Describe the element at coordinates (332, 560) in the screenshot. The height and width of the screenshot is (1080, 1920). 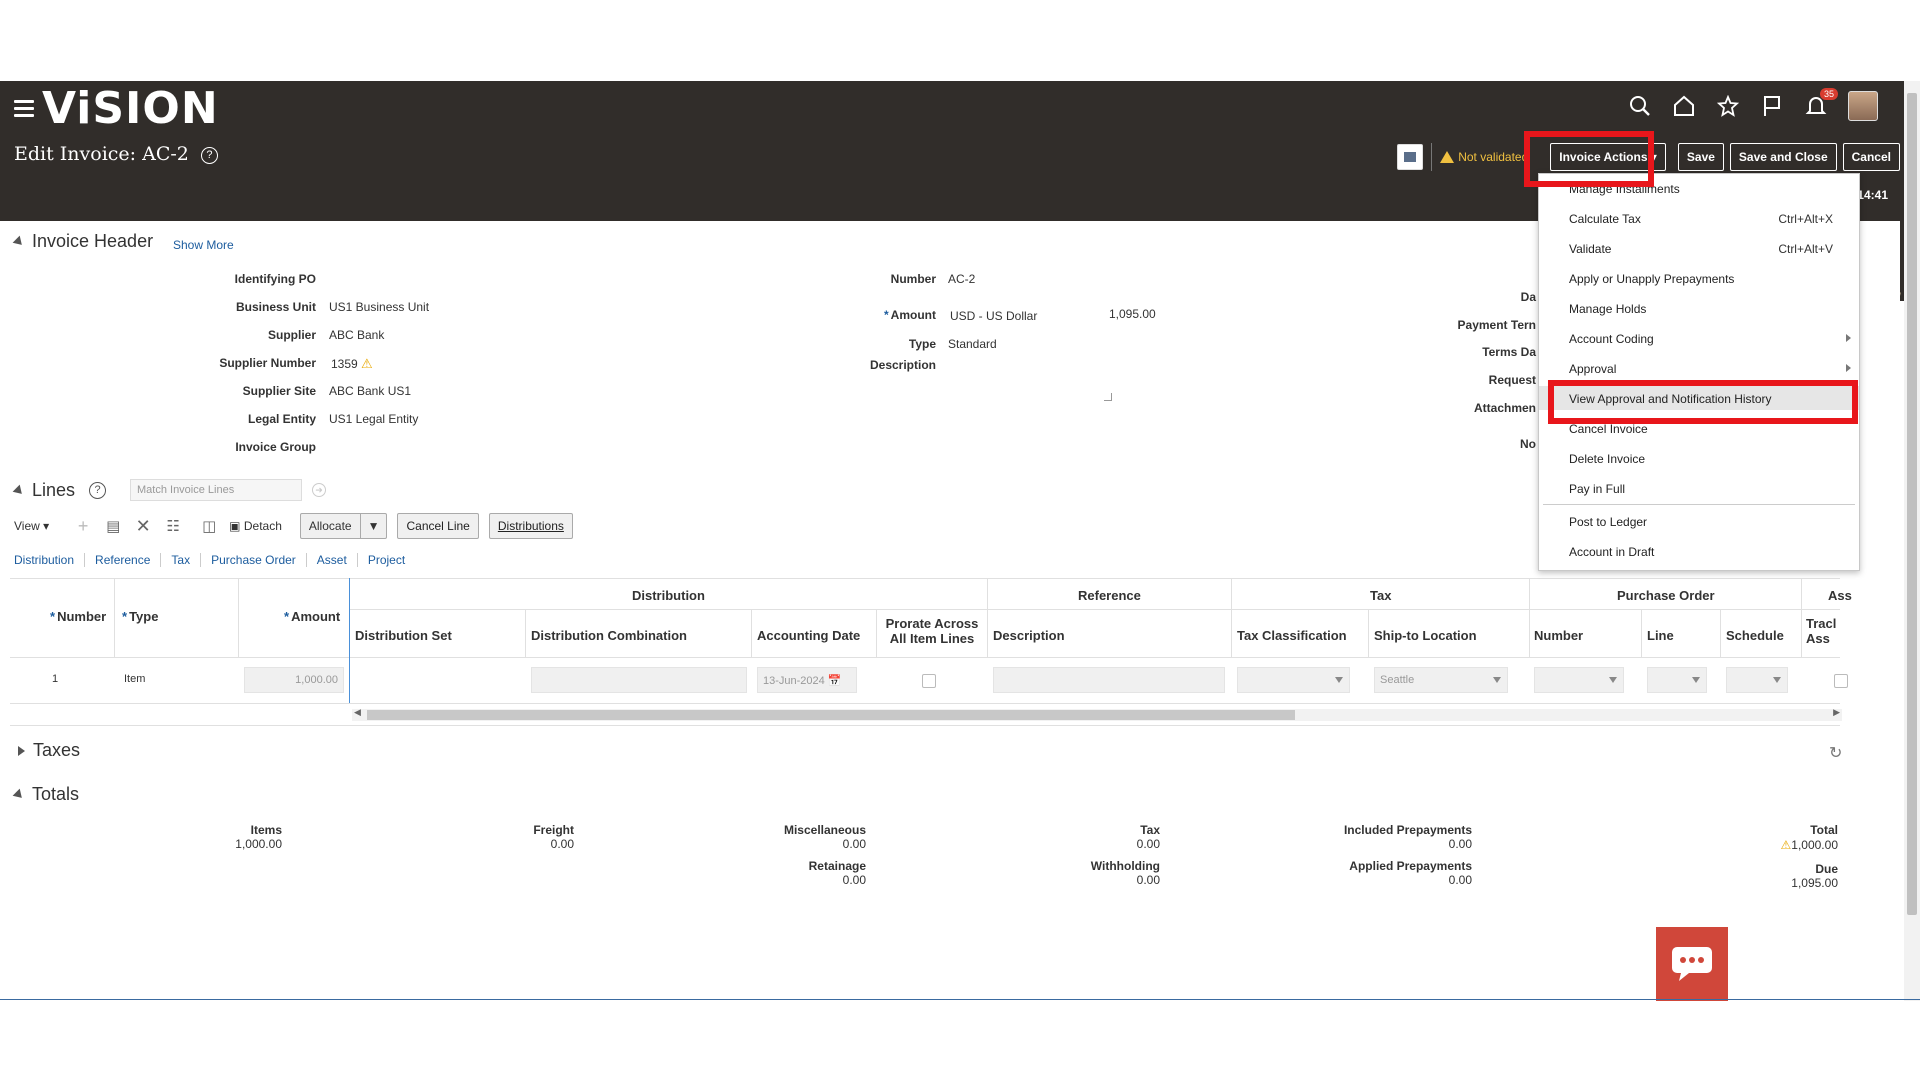
I see `tab-asset: Asset` at that location.